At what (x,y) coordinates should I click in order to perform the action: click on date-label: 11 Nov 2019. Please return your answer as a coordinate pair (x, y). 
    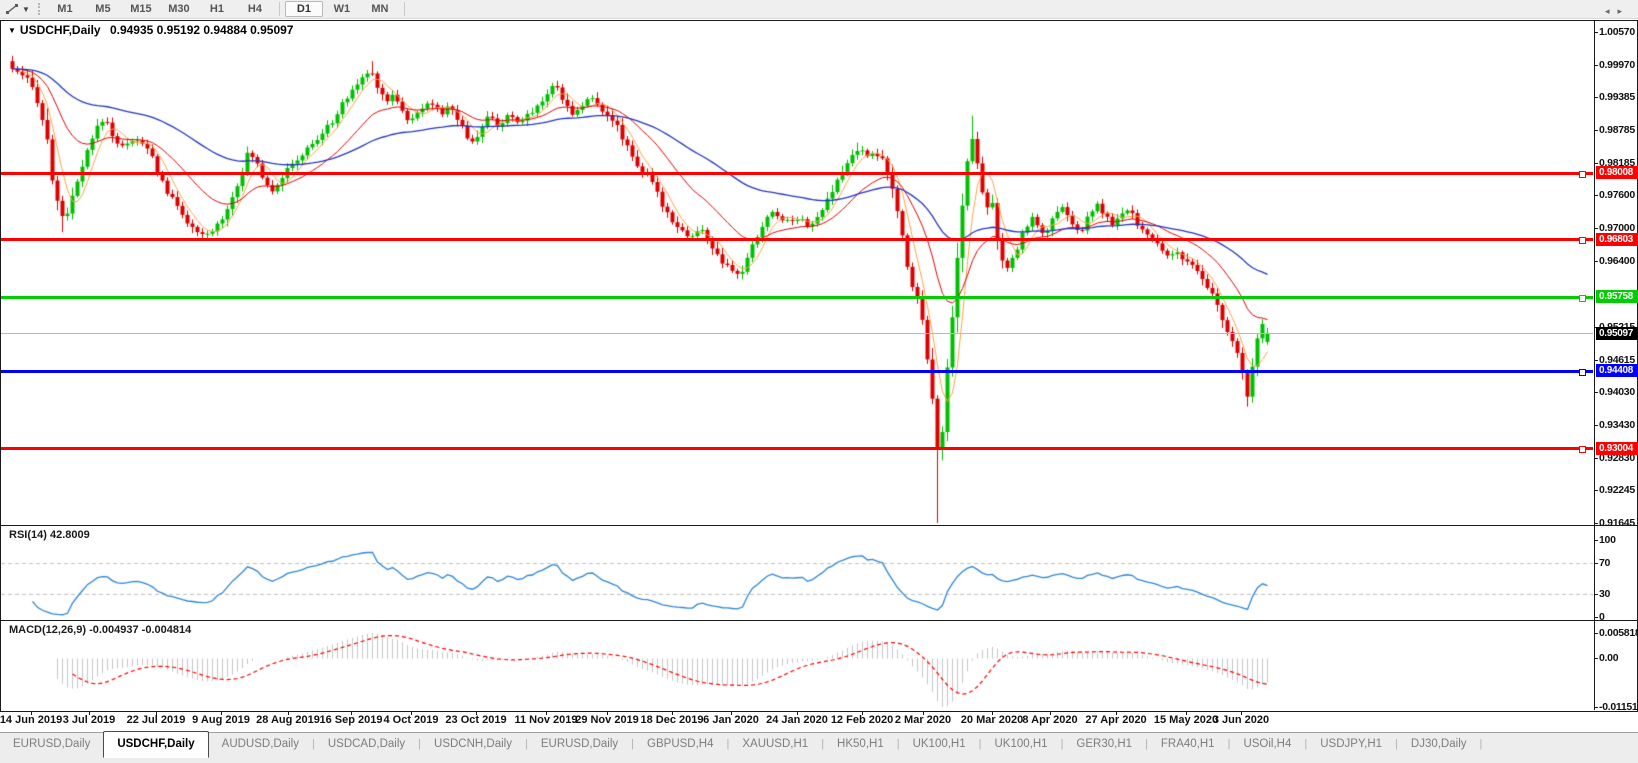
    Looking at the image, I should click on (546, 720).